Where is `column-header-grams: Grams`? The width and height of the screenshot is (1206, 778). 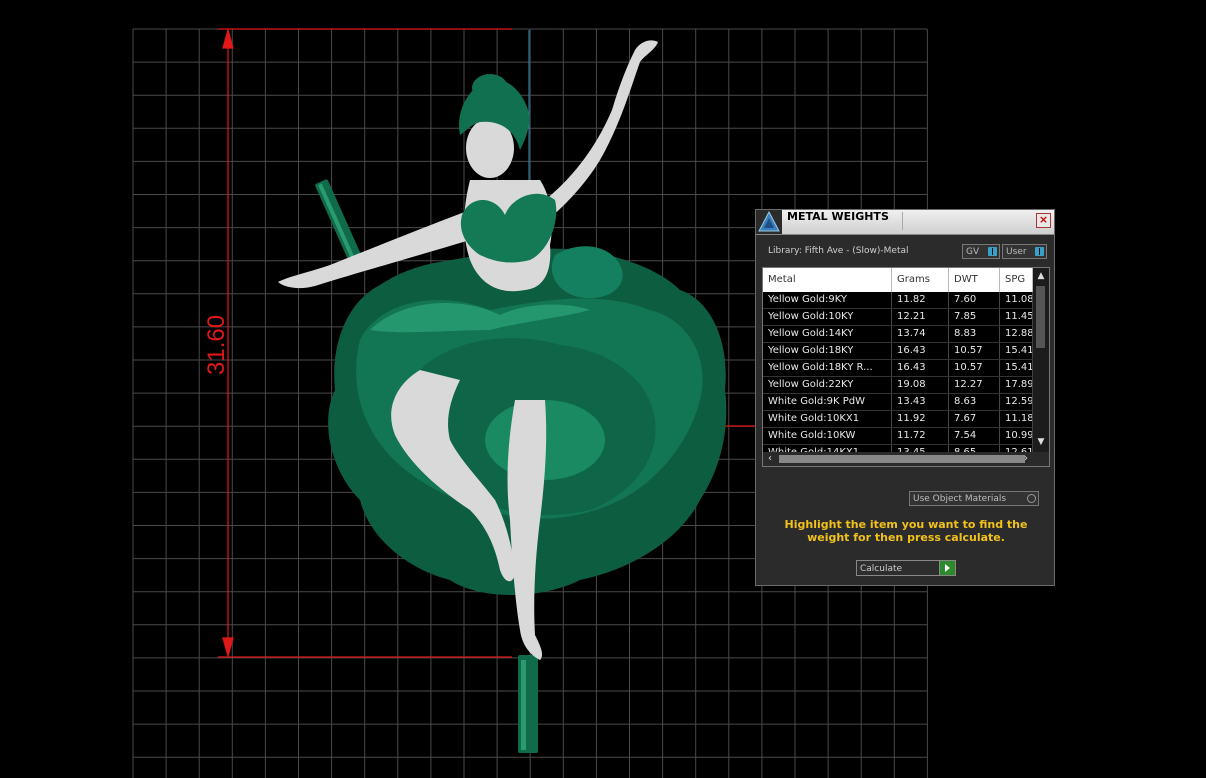 column-header-grams: Grams is located at coordinates (920, 280).